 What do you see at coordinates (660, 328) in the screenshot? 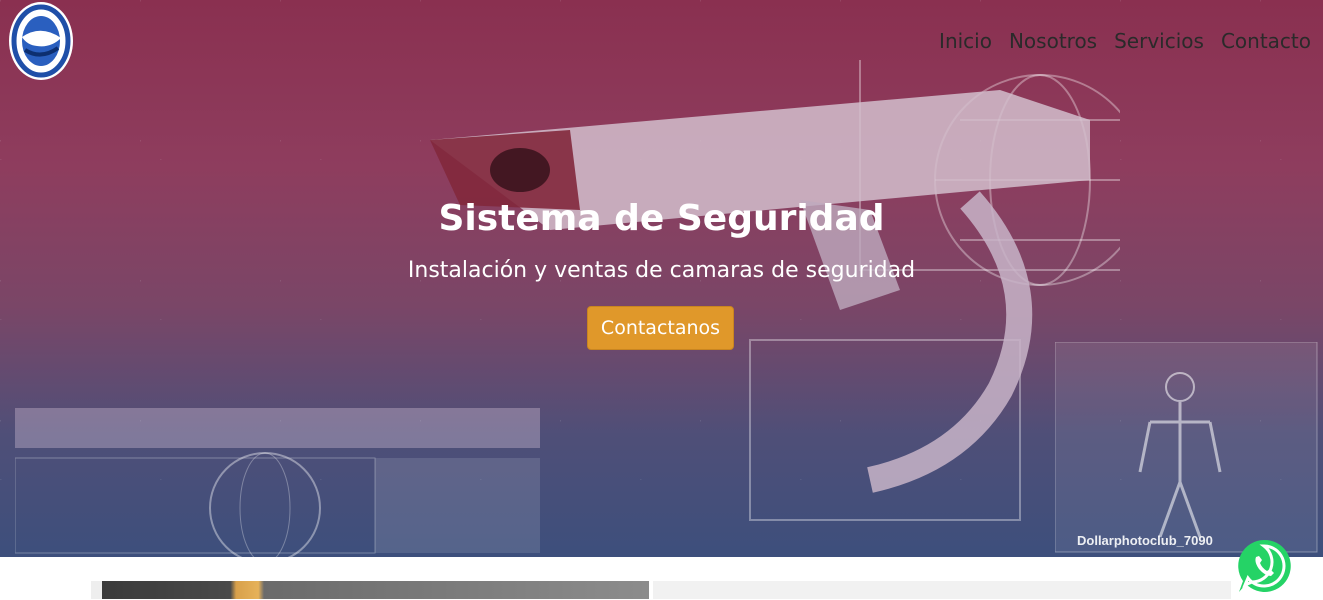
I see `contact-cta-button: Contactanos` at bounding box center [660, 328].